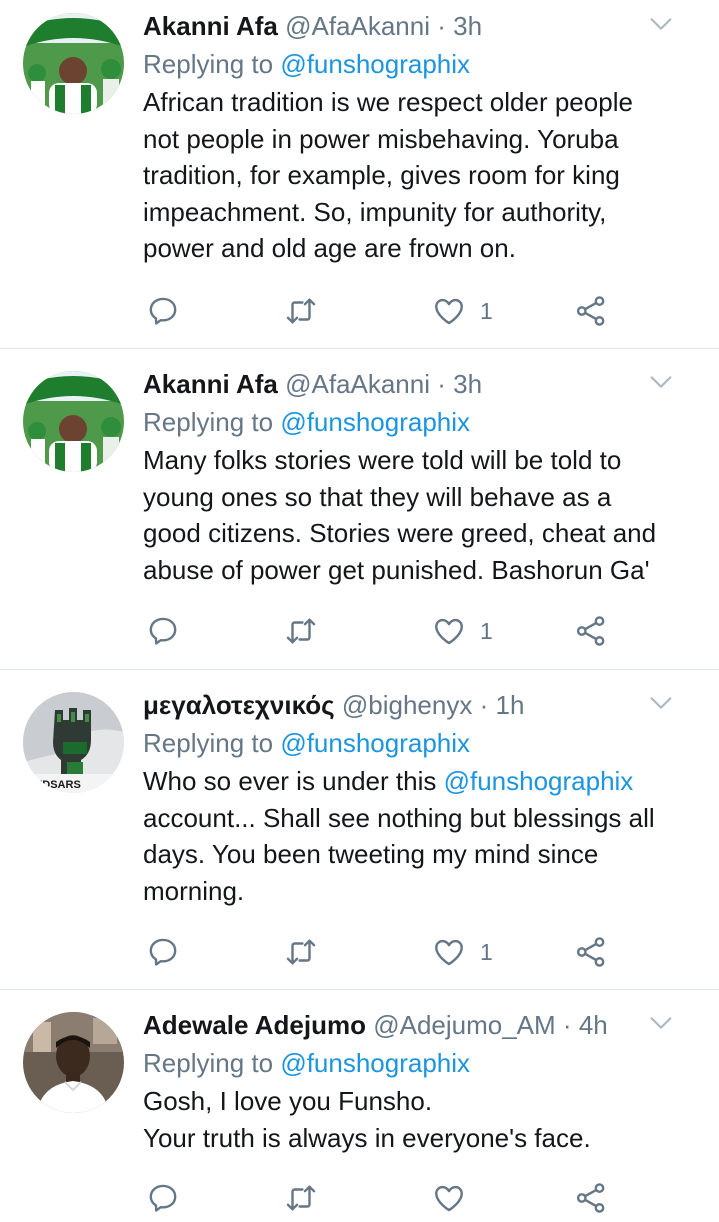 Image resolution: width=719 pixels, height=1222 pixels. I want to click on avatar-caption: ENDSARS, so click(54, 785).